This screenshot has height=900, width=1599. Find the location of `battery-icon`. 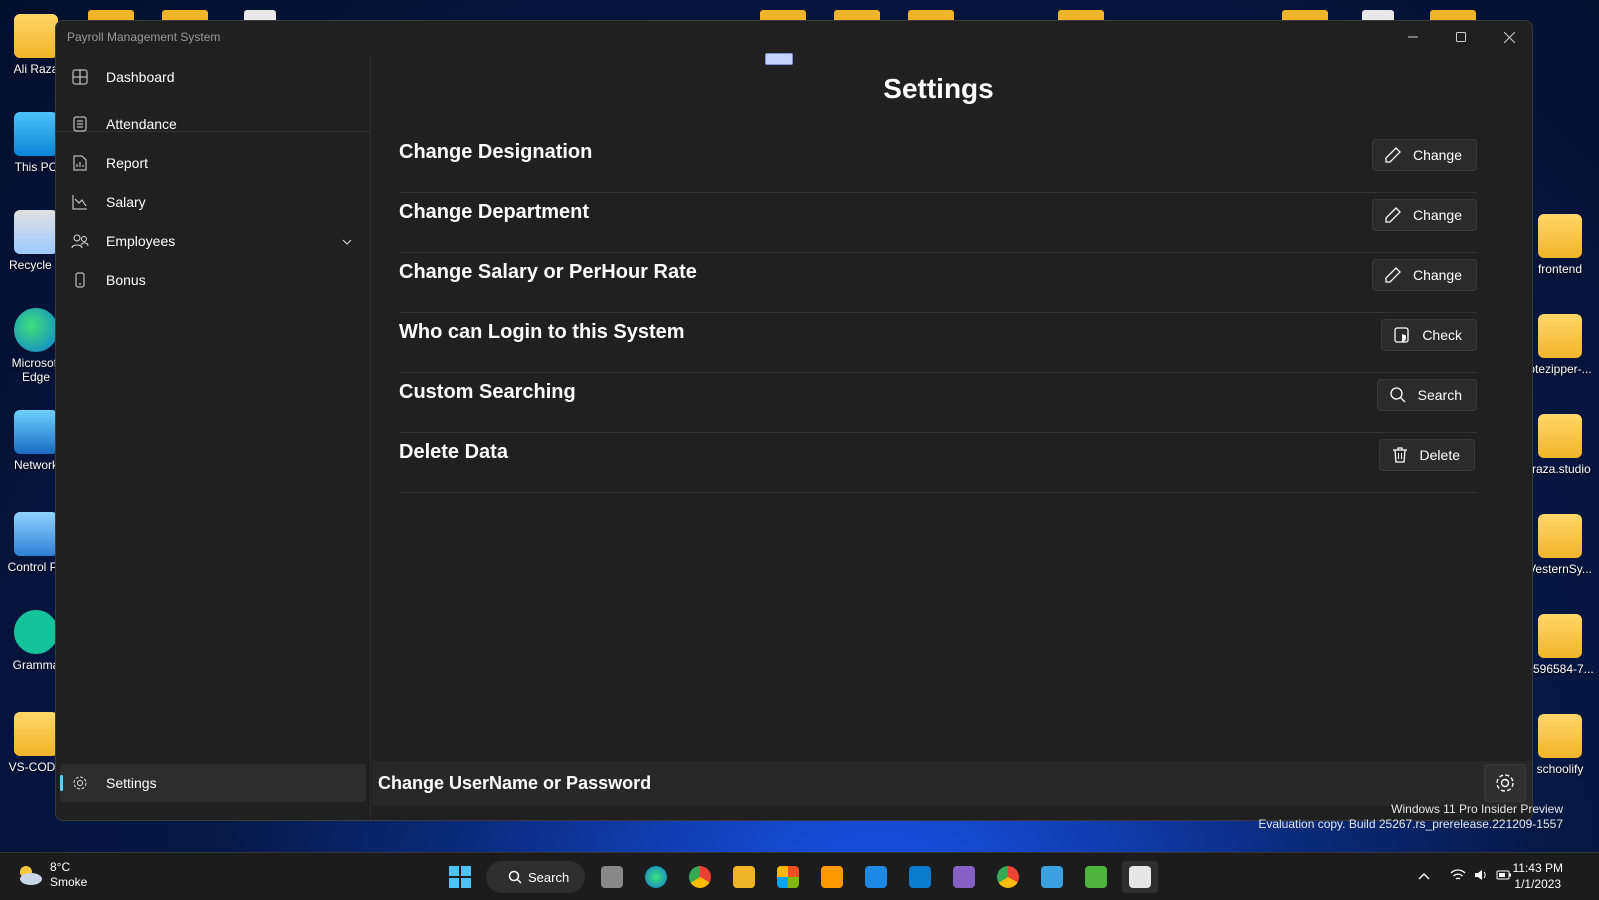

battery-icon is located at coordinates (1503, 875).